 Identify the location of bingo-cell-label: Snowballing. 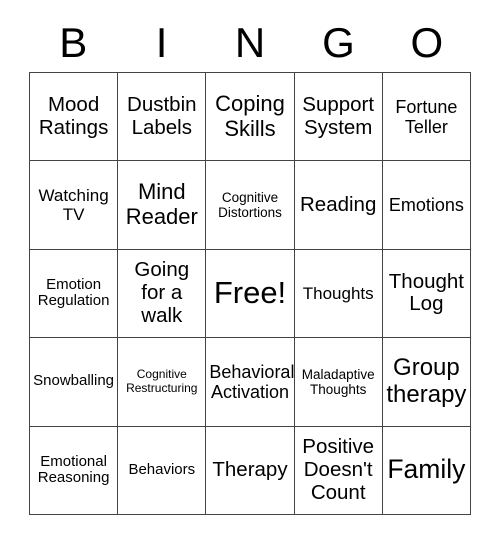
(74, 381).